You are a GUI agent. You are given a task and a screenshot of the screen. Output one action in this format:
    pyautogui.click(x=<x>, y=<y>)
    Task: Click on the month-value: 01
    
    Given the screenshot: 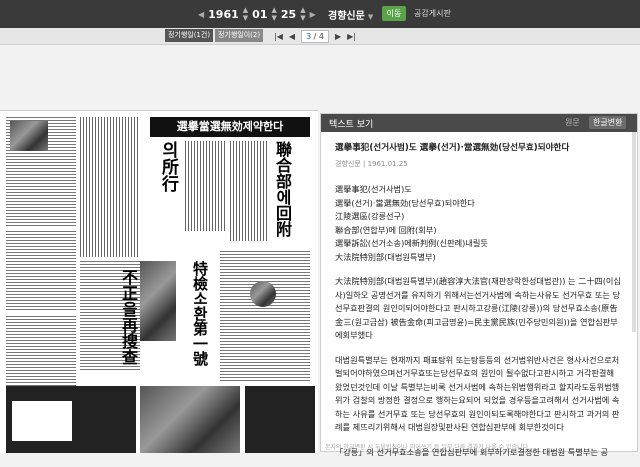 What is the action you would take?
    pyautogui.click(x=259, y=14)
    